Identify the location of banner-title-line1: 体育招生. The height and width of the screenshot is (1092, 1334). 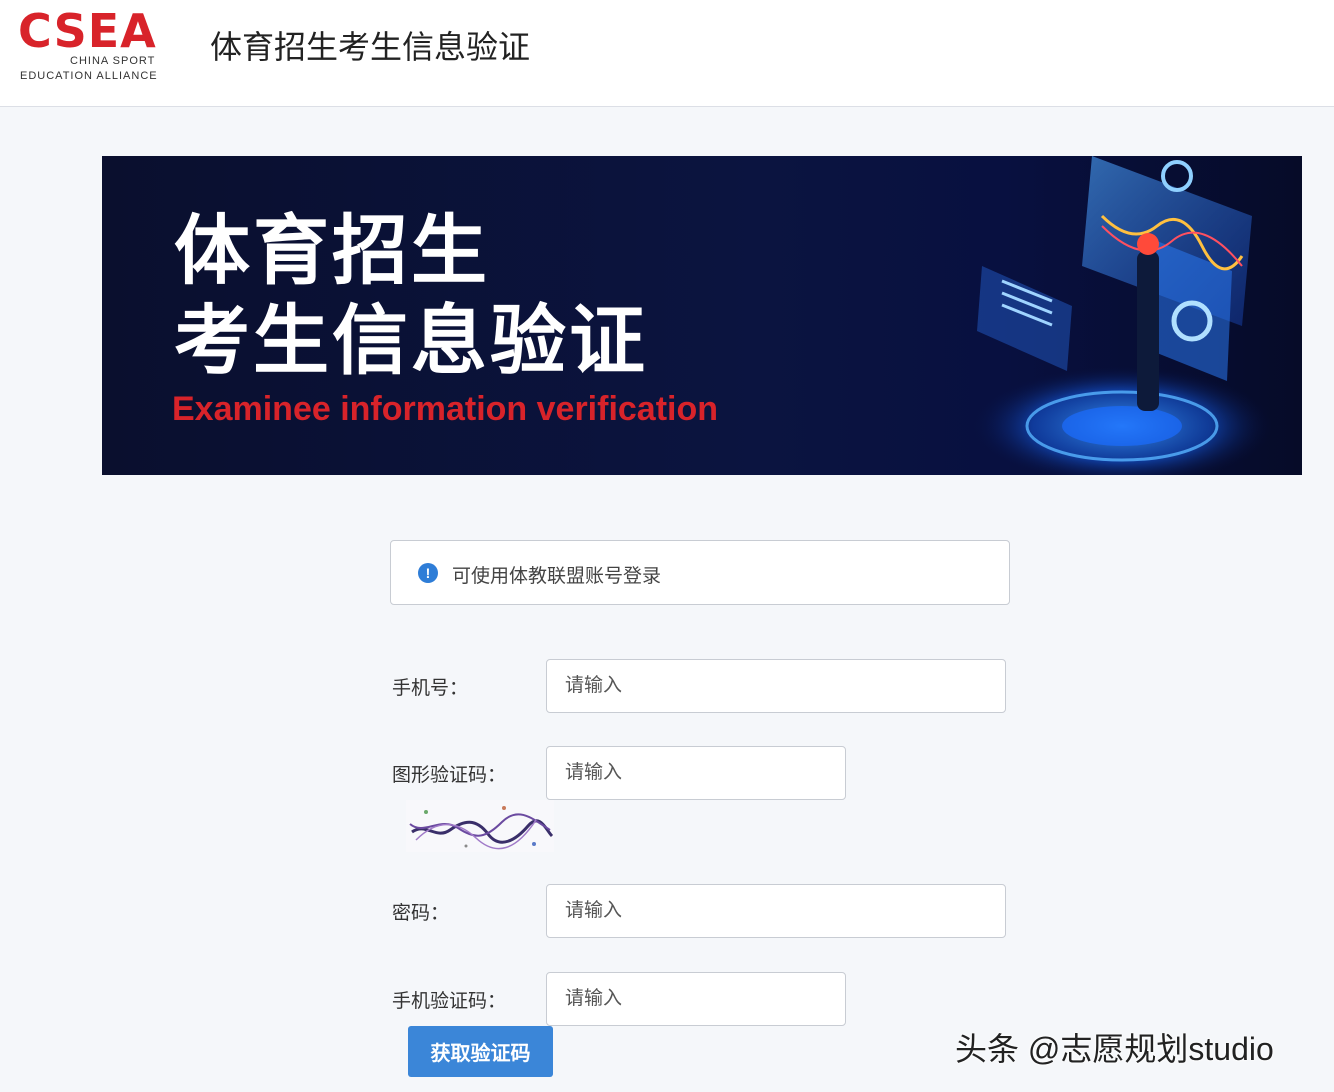
(332, 250).